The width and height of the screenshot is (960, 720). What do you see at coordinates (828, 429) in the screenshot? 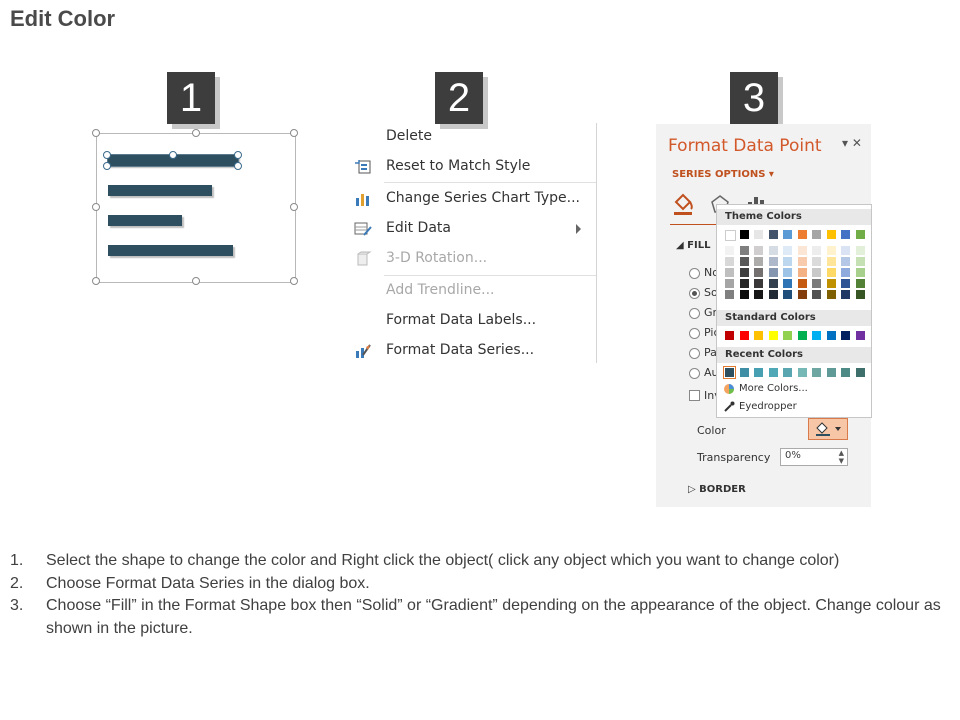
I see `fill-color-button` at bounding box center [828, 429].